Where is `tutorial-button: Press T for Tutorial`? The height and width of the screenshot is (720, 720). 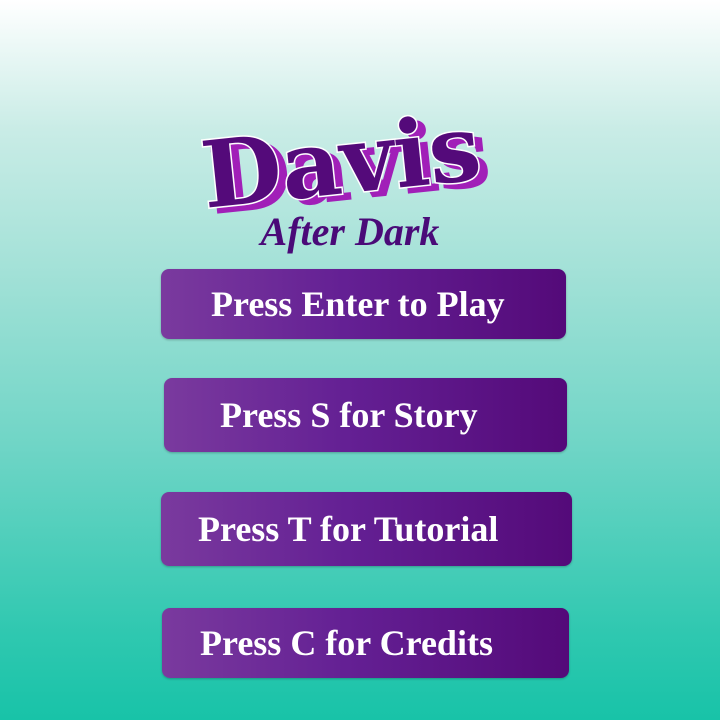 tutorial-button: Press T for Tutorial is located at coordinates (366, 529).